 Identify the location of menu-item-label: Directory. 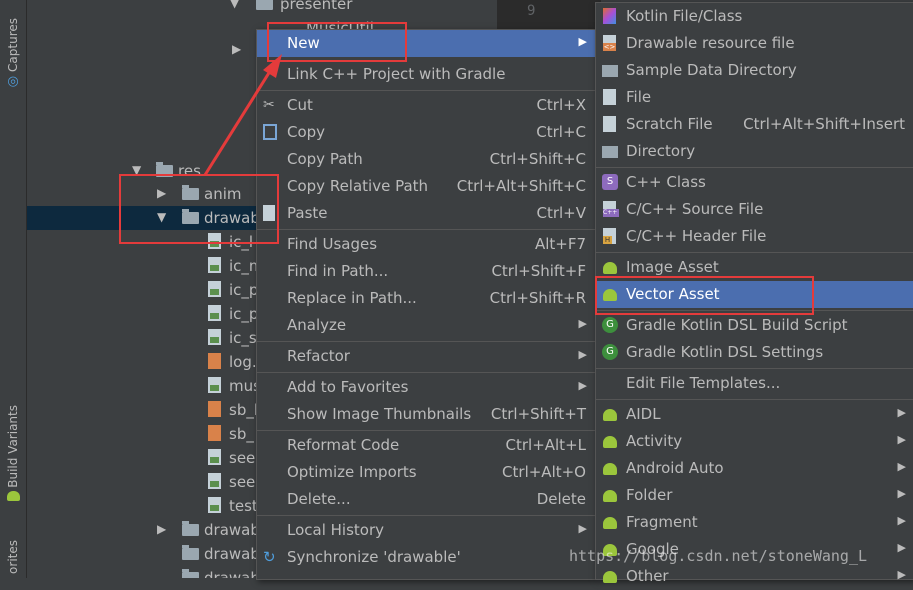
(661, 151).